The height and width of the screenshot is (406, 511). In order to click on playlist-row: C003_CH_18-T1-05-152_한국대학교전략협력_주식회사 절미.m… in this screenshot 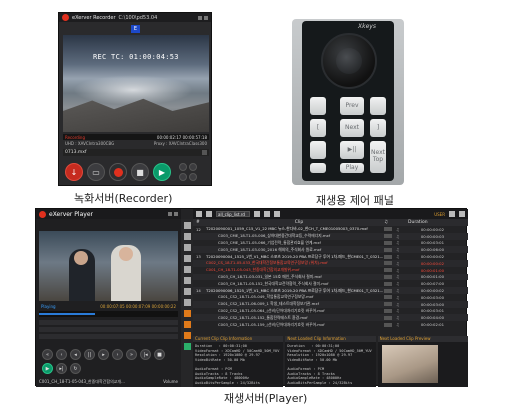, I will do `click(330, 283)`.